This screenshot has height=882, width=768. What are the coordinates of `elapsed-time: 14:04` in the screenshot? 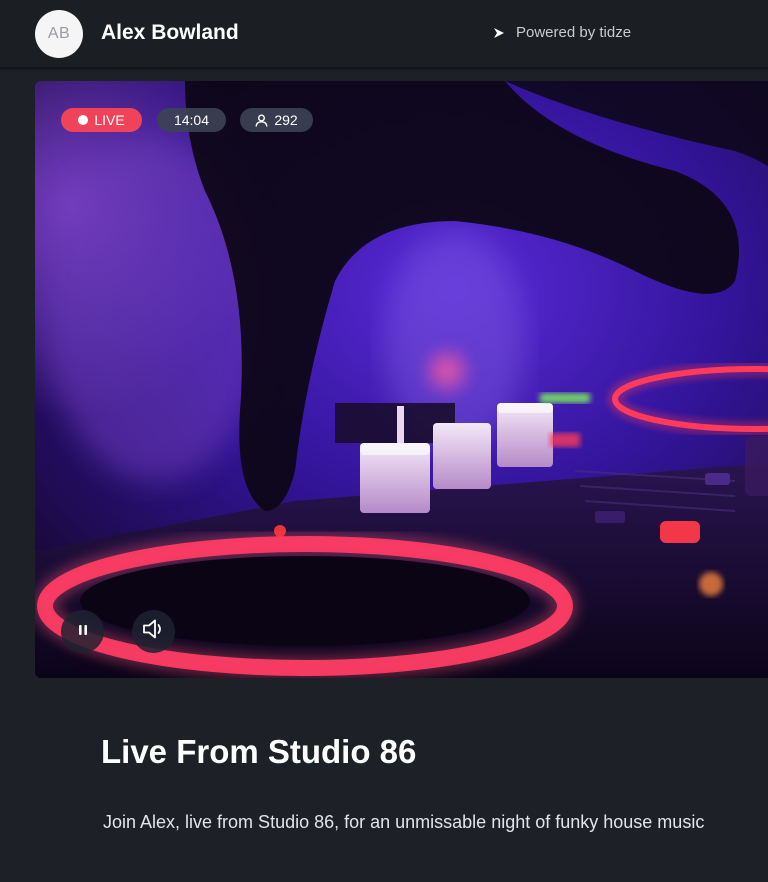 It's located at (191, 120).